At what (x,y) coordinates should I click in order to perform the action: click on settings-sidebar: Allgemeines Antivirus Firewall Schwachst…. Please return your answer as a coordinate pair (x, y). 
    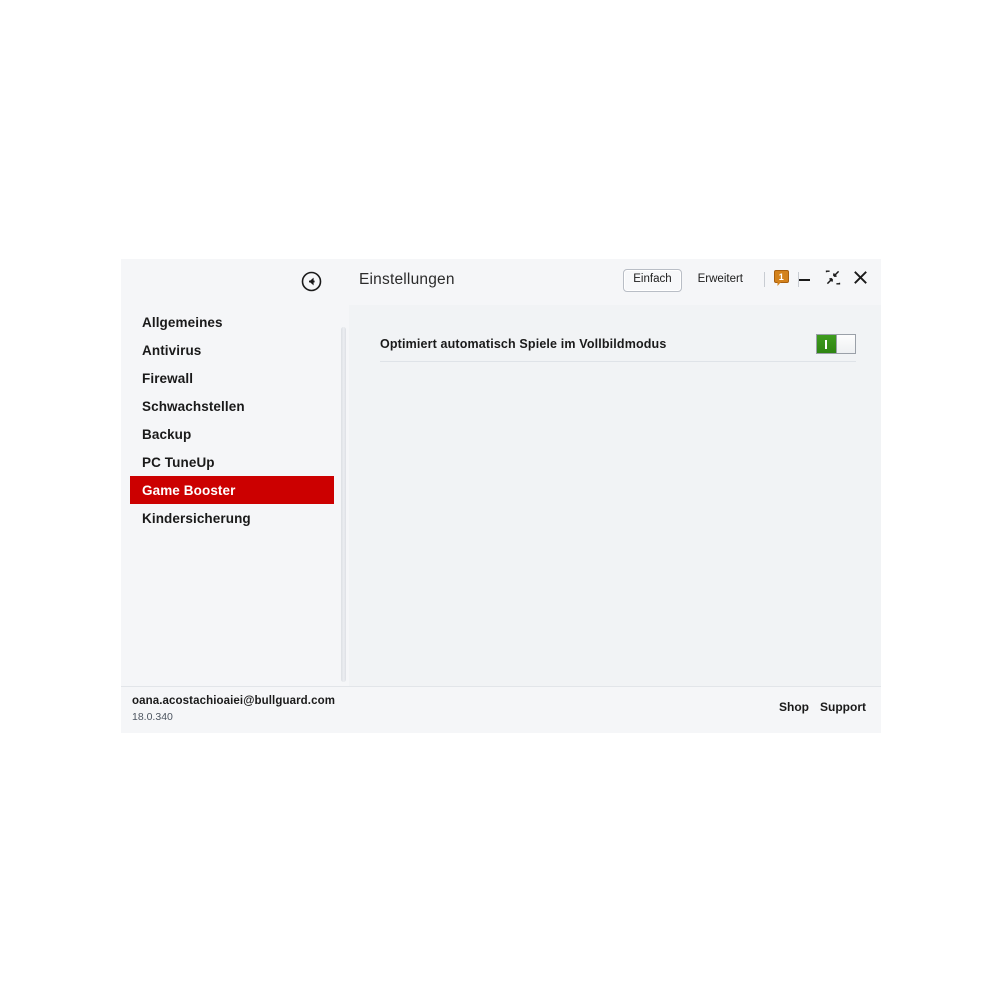
    Looking at the image, I should click on (229, 495).